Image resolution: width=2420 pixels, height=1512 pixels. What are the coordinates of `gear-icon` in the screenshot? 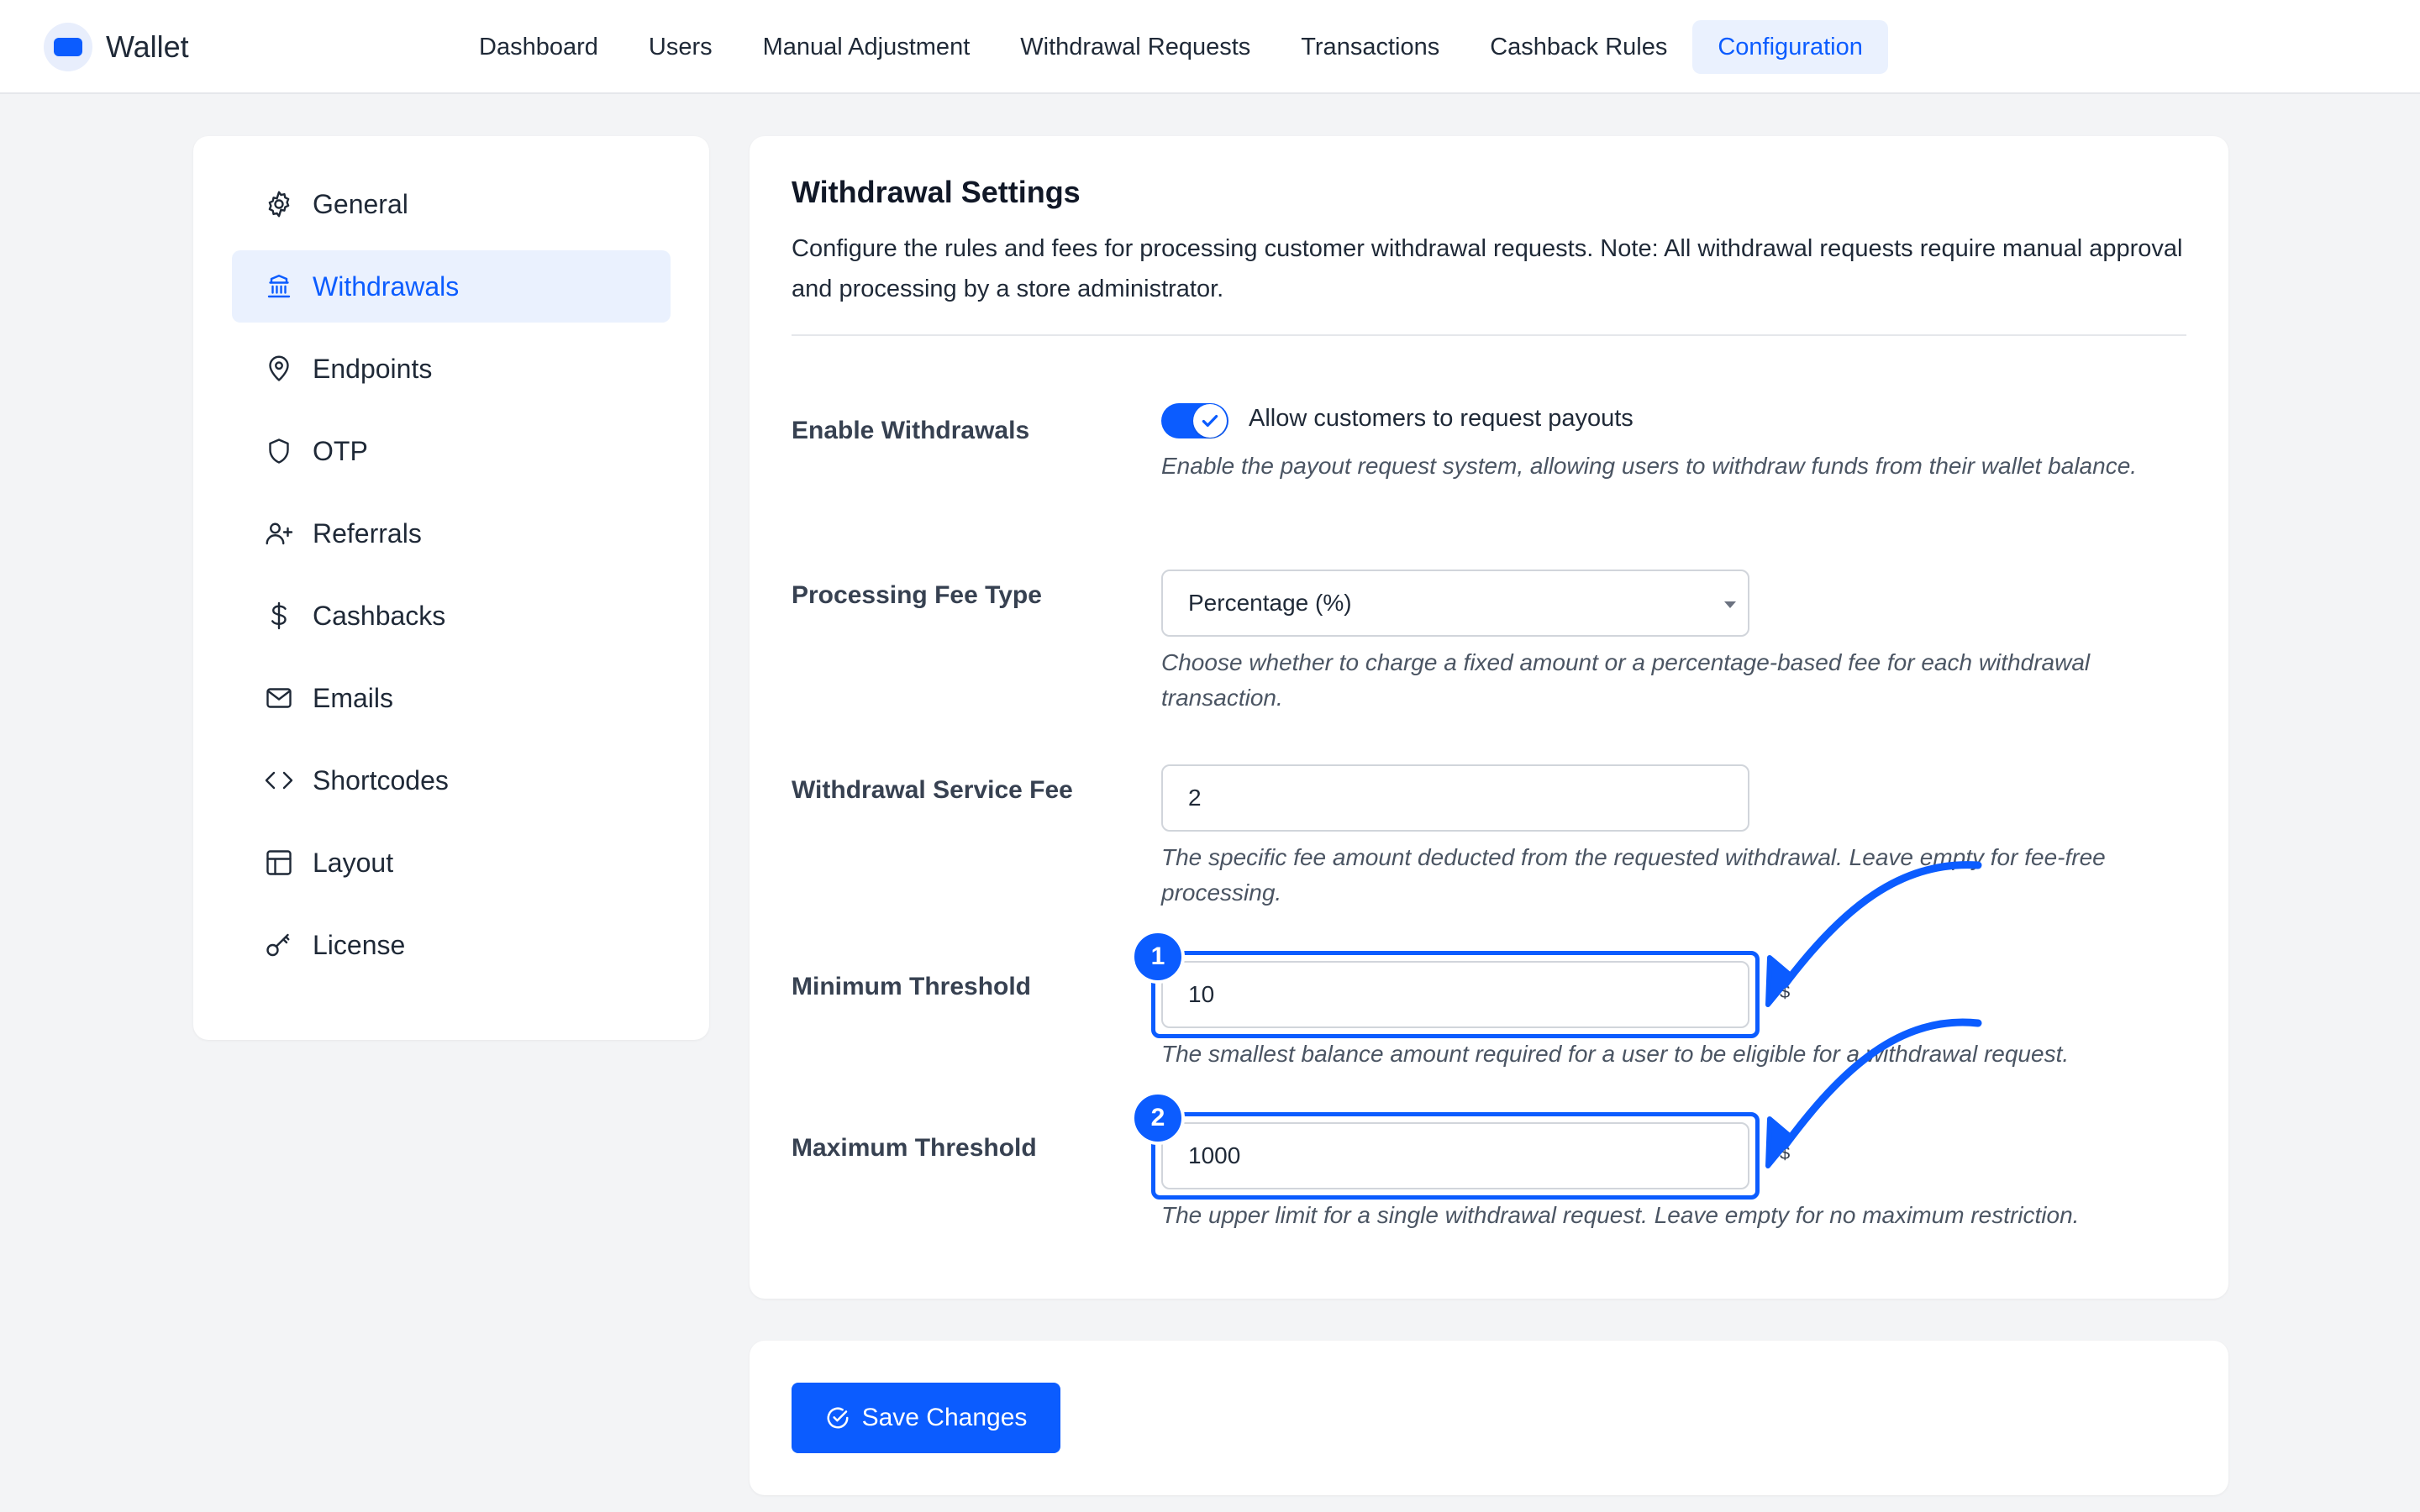 It's located at (279, 204).